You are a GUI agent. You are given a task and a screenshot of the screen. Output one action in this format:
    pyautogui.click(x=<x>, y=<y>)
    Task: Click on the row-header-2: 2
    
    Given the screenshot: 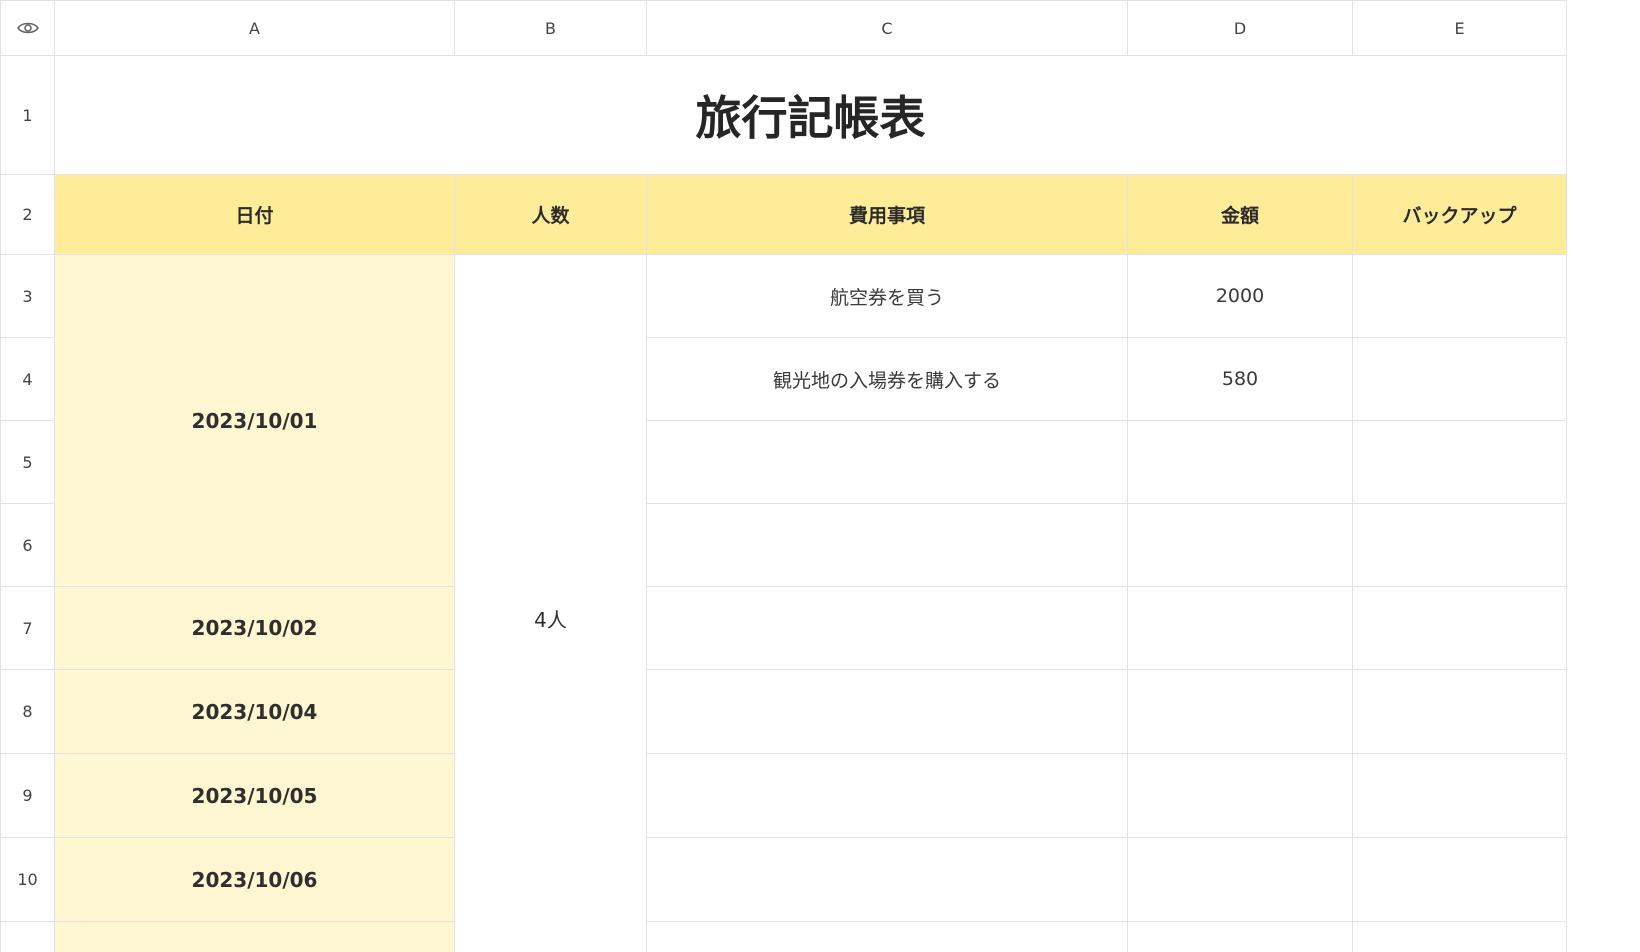 What is the action you would take?
    pyautogui.click(x=27, y=215)
    